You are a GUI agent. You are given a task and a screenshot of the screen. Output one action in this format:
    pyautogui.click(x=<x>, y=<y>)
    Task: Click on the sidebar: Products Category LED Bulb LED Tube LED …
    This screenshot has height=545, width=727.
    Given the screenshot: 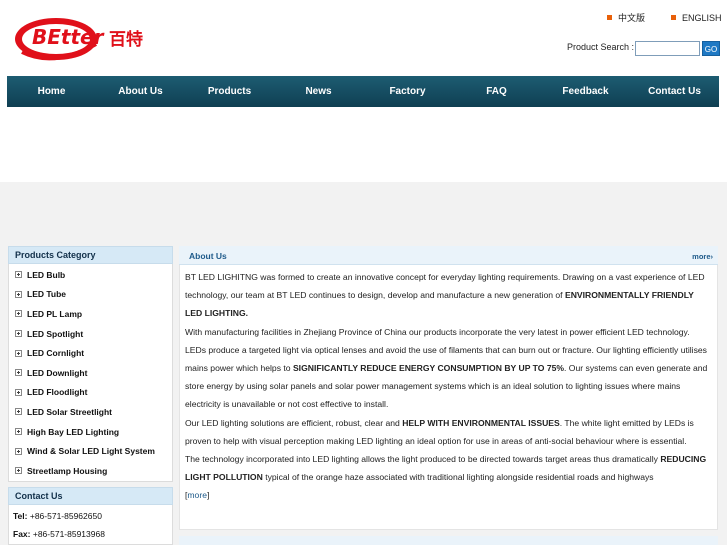 What is the action you would take?
    pyautogui.click(x=90, y=395)
    